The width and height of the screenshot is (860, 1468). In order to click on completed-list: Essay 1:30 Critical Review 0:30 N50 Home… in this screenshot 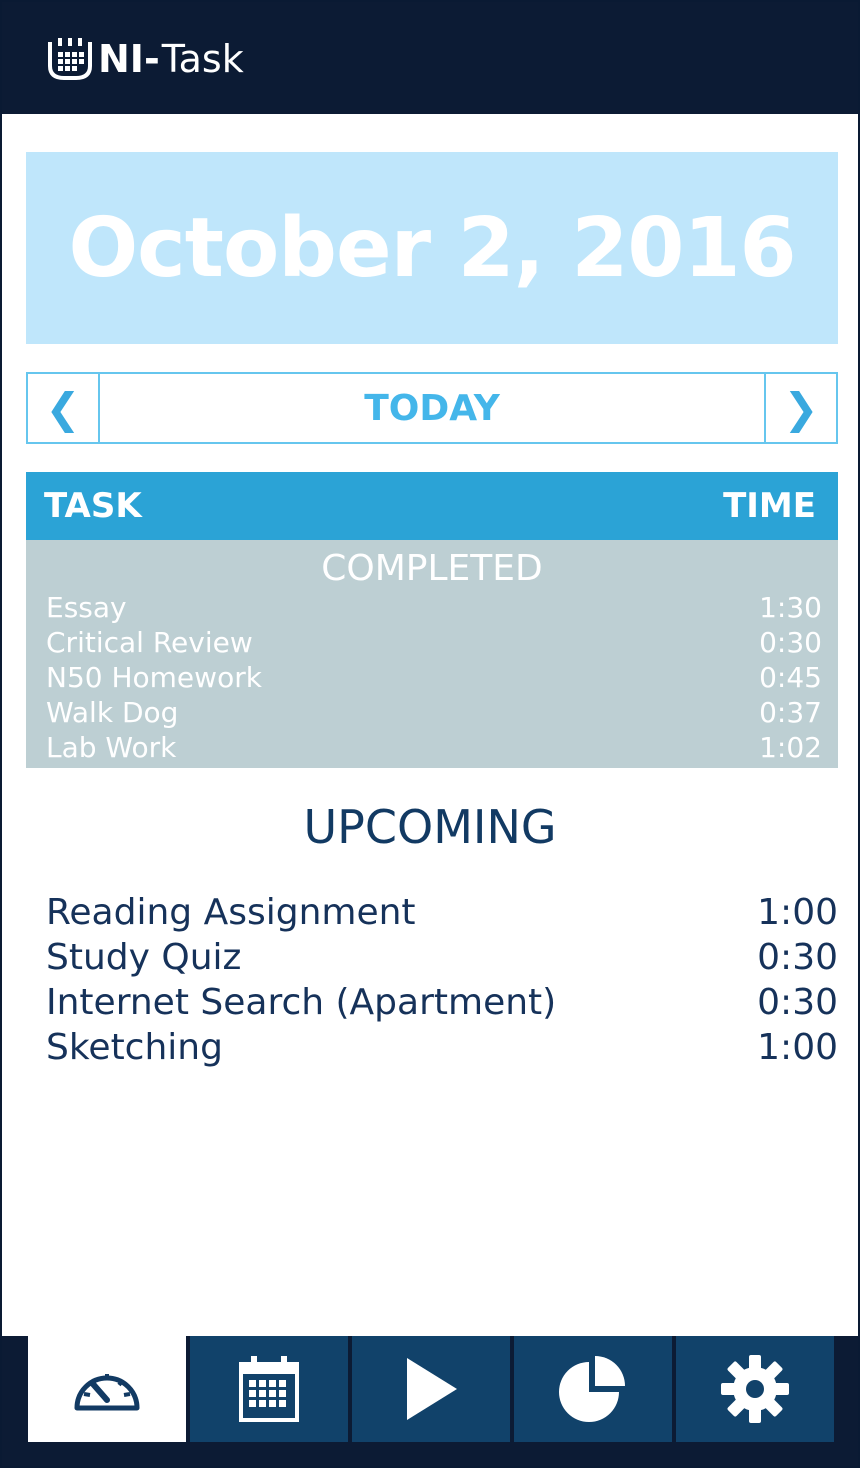, I will do `click(434, 677)`.